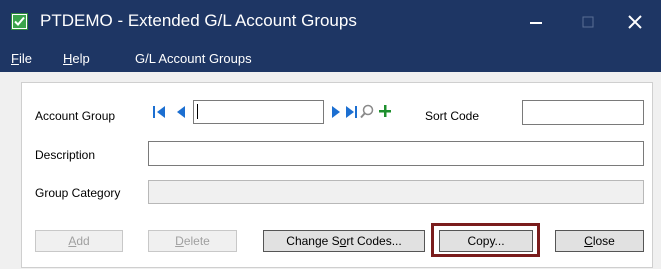  Describe the element at coordinates (396, 192) in the screenshot. I see `group-category-input` at that location.